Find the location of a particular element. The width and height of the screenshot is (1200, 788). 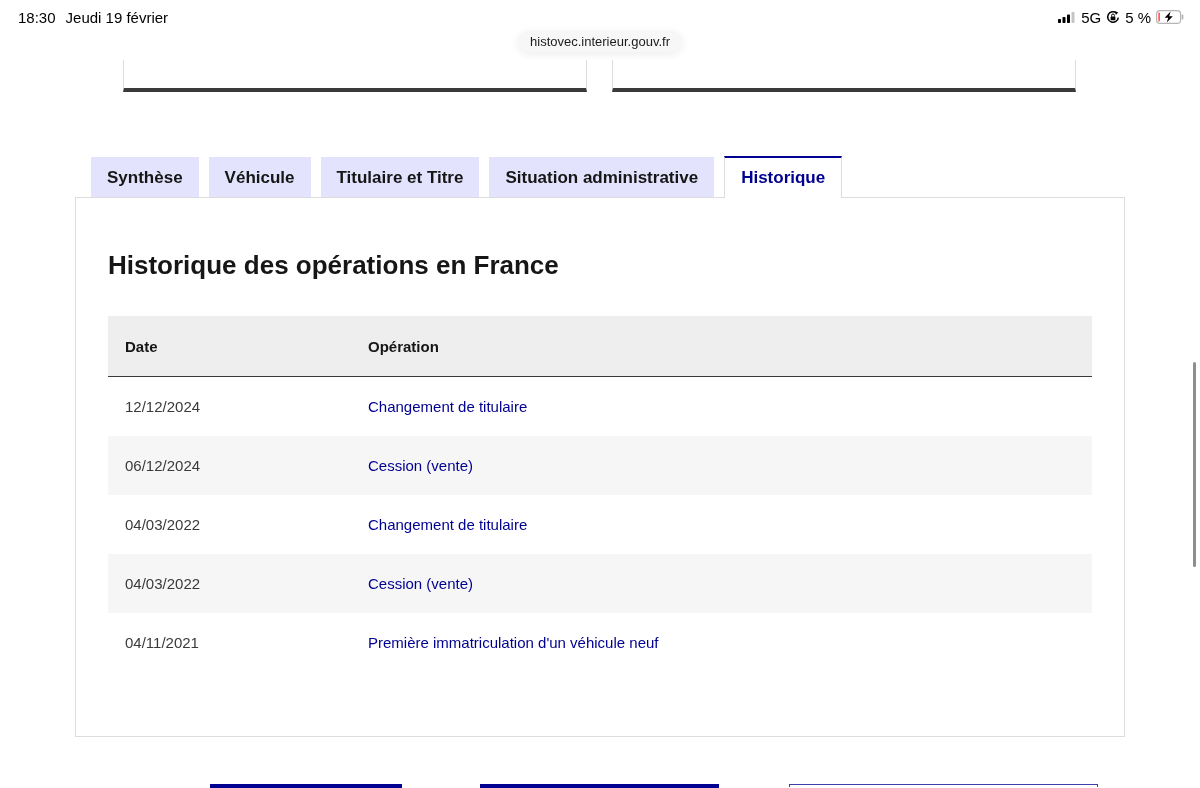

rotation-lock-icon is located at coordinates (1113, 17).